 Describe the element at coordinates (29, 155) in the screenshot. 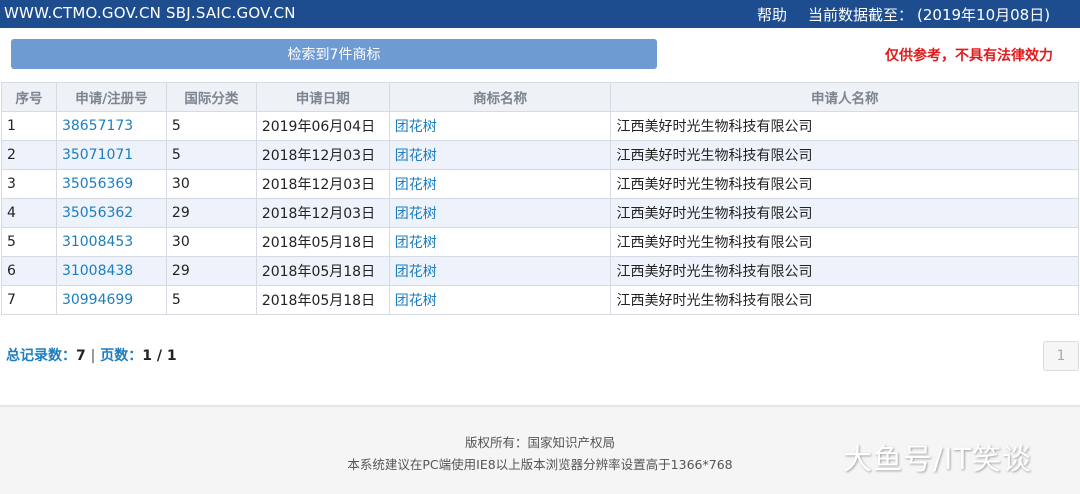

I see `cell-serial: 2` at that location.